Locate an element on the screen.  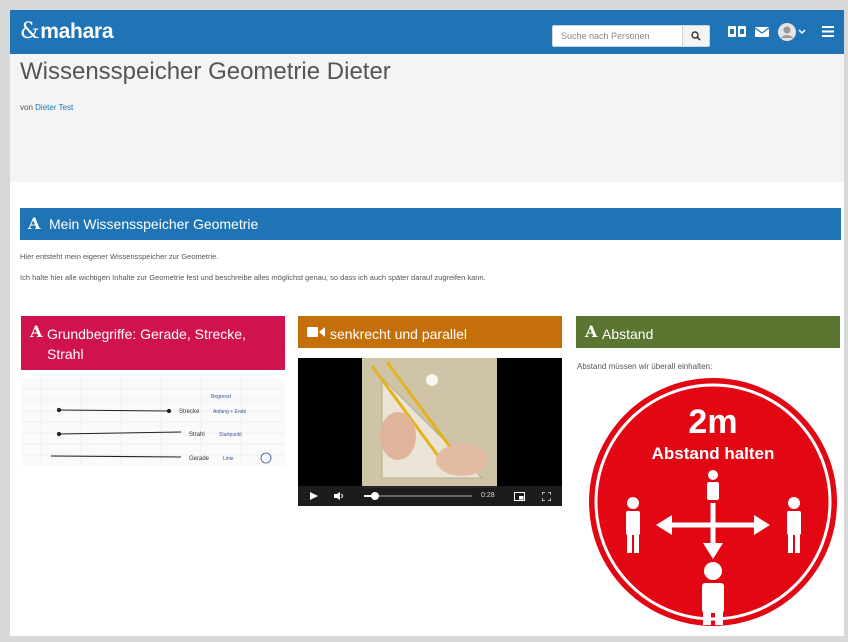
video-player: 0:28 is located at coordinates (430, 432).